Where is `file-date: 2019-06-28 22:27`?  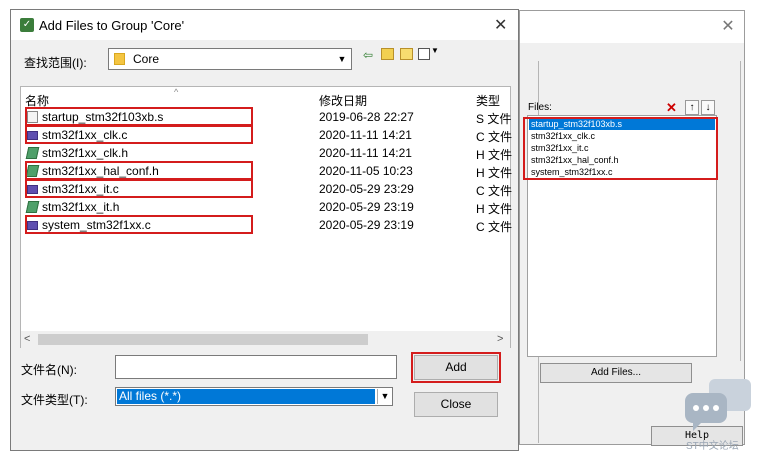 file-date: 2019-06-28 22:27 is located at coordinates (366, 117).